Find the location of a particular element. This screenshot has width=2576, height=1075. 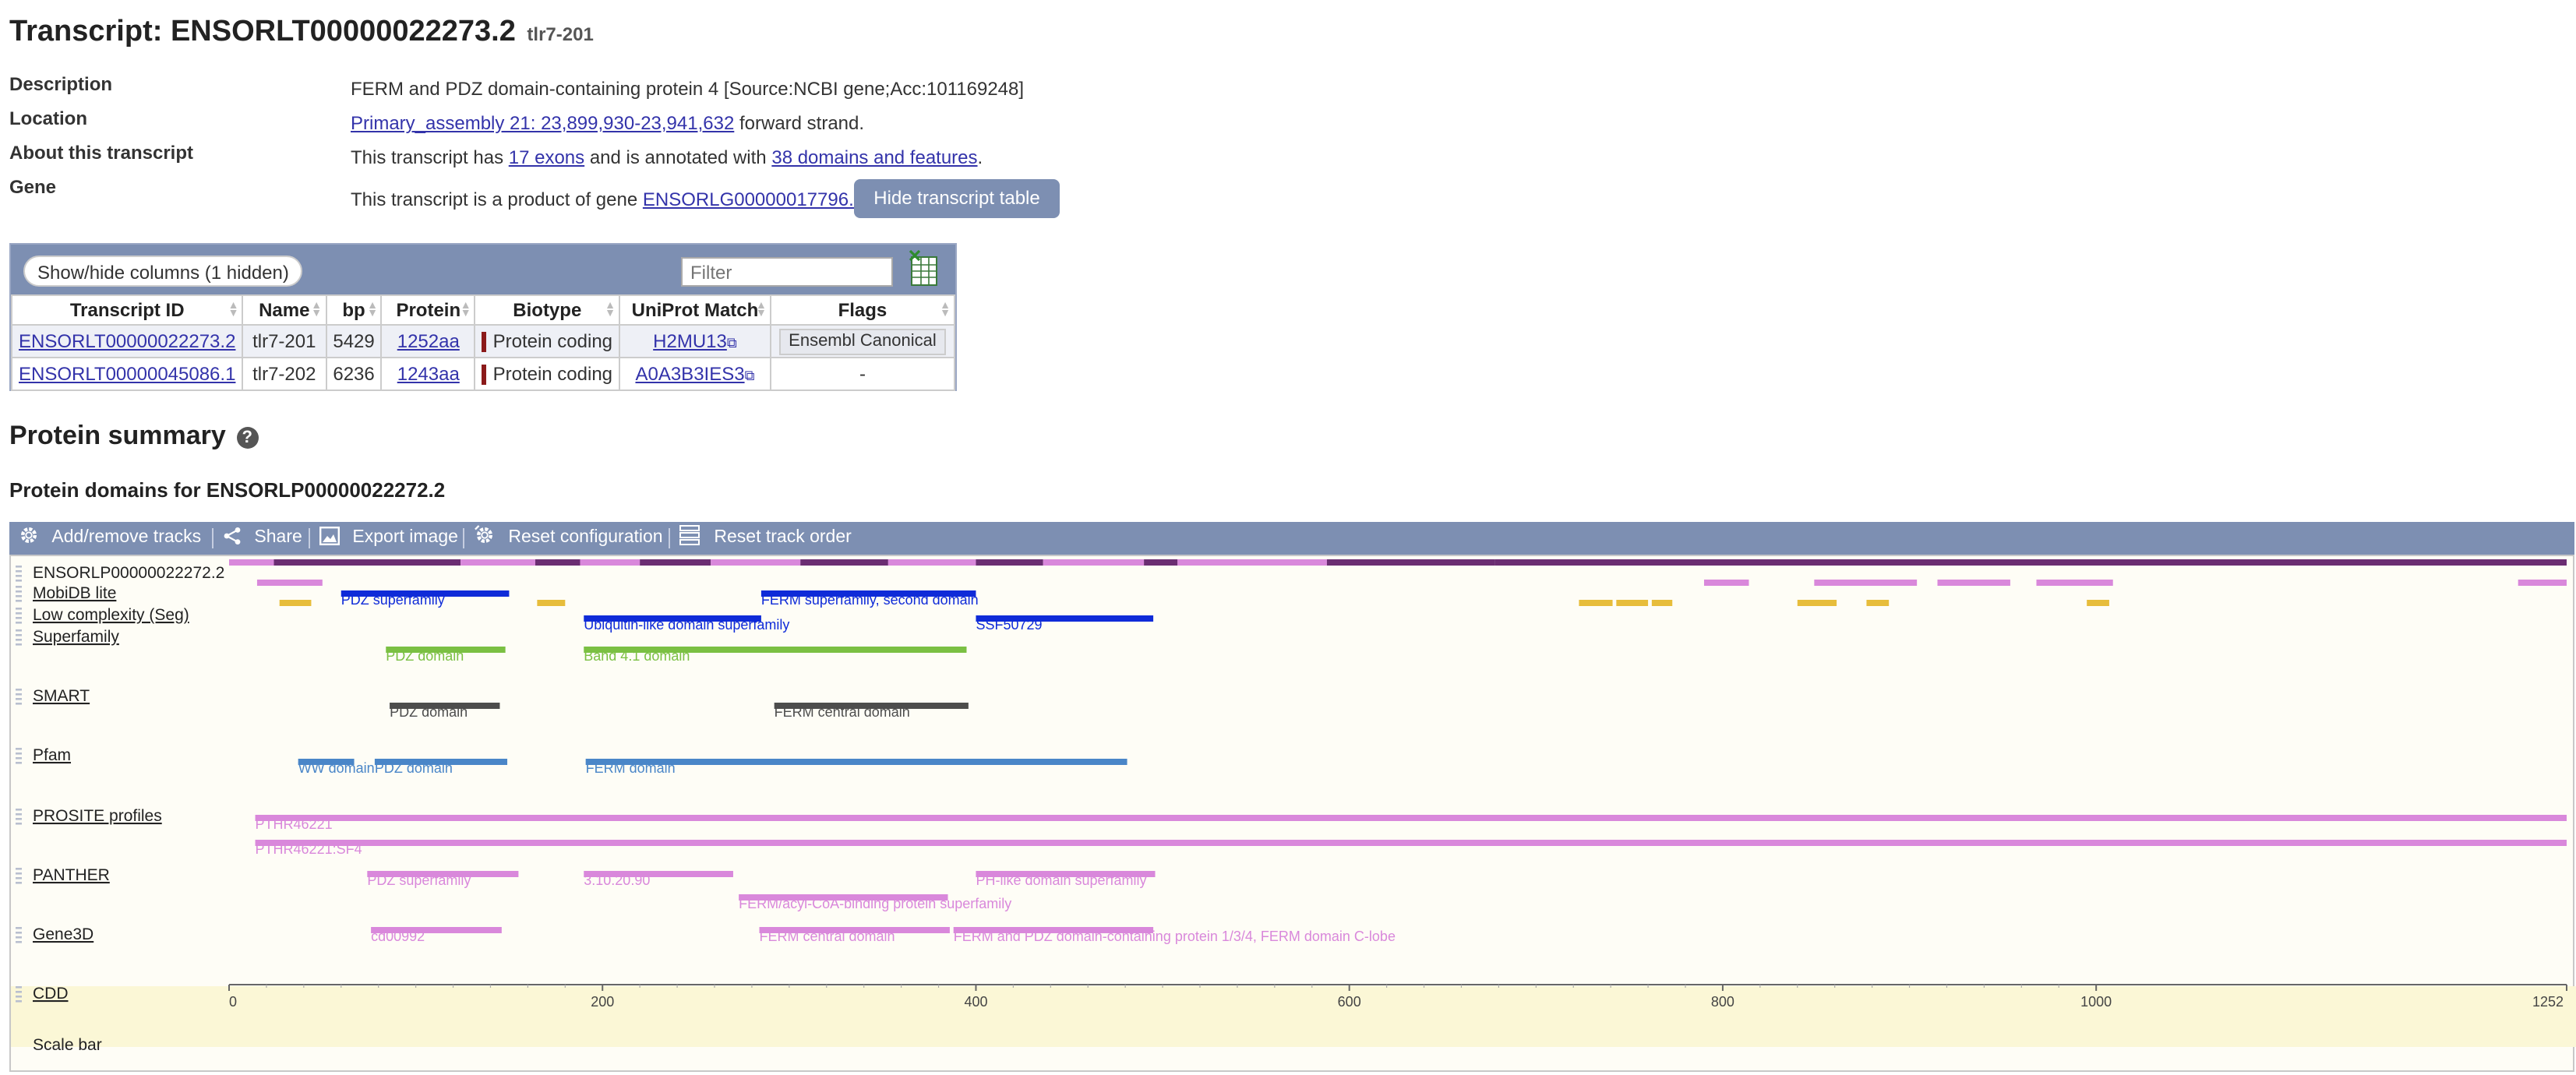

filter-input is located at coordinates (787, 272).